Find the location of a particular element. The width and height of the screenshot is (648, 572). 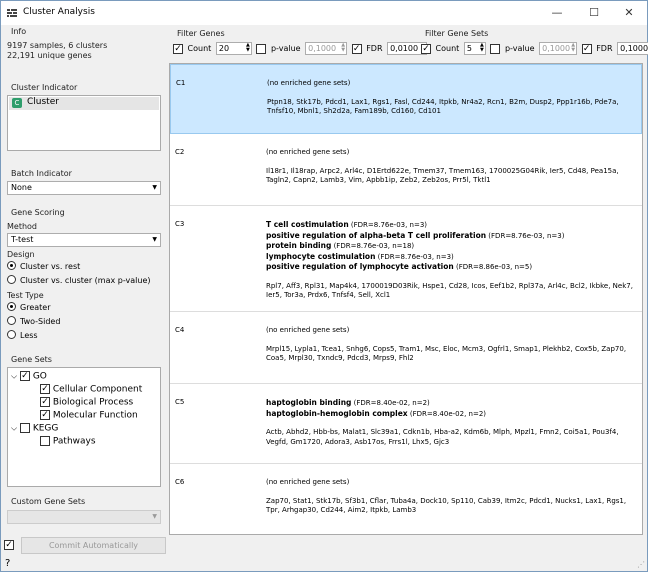

genes-fdr-checkbox is located at coordinates (356, 48).